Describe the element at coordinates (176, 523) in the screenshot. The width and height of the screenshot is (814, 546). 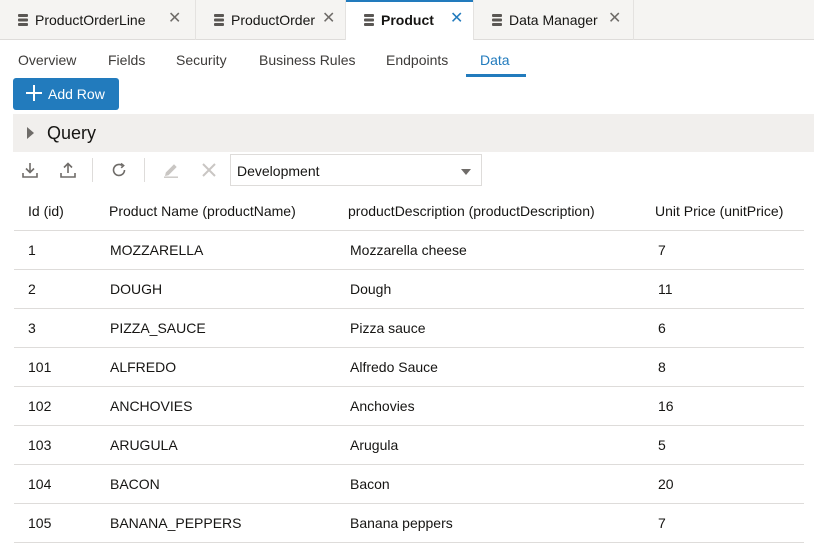
I see `cell-product-name: BANANA_PEPPERS` at that location.